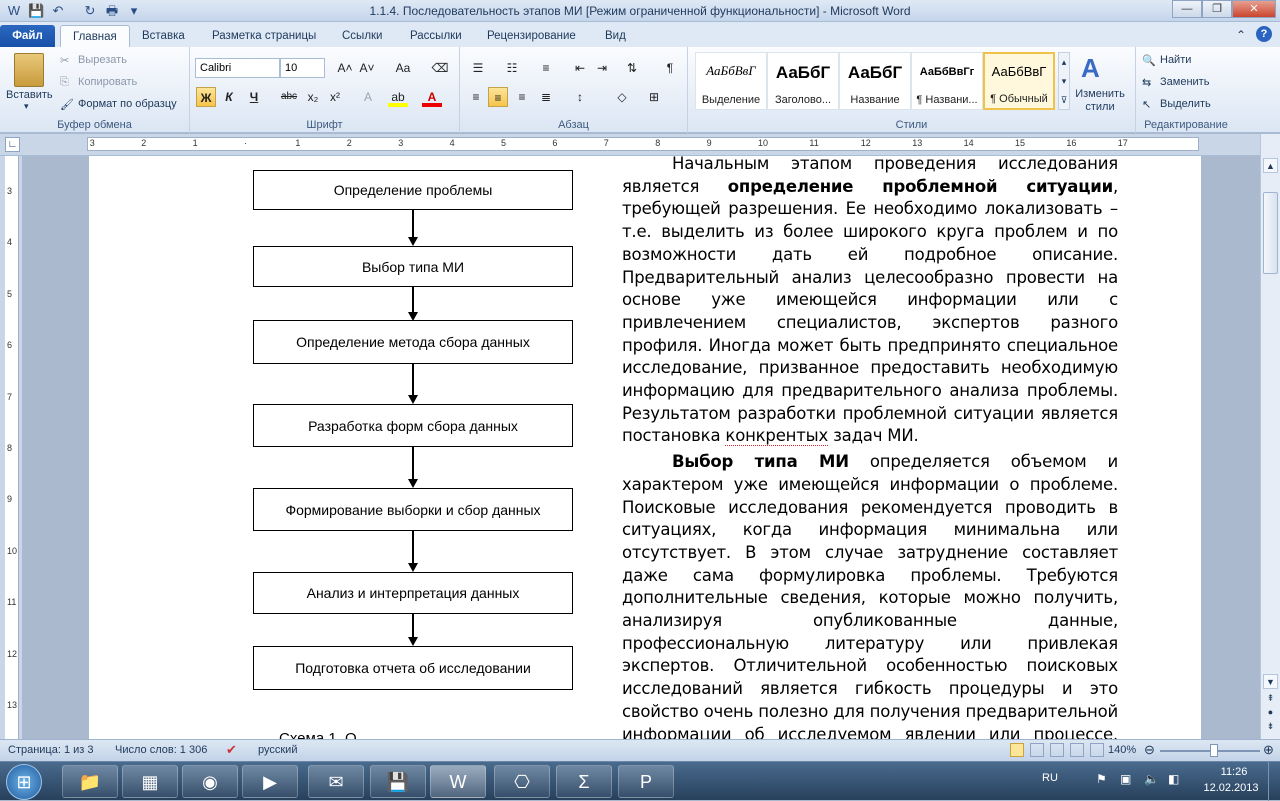  What do you see at coordinates (277, 750) in the screenshot?
I see `language: русский` at bounding box center [277, 750].